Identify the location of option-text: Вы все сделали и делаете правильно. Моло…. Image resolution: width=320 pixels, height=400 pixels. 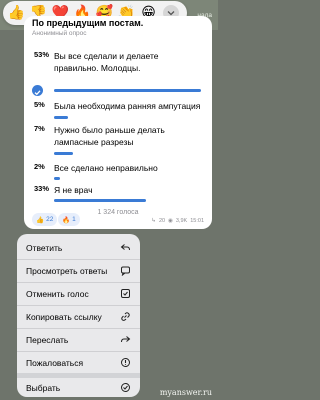
(106, 62).